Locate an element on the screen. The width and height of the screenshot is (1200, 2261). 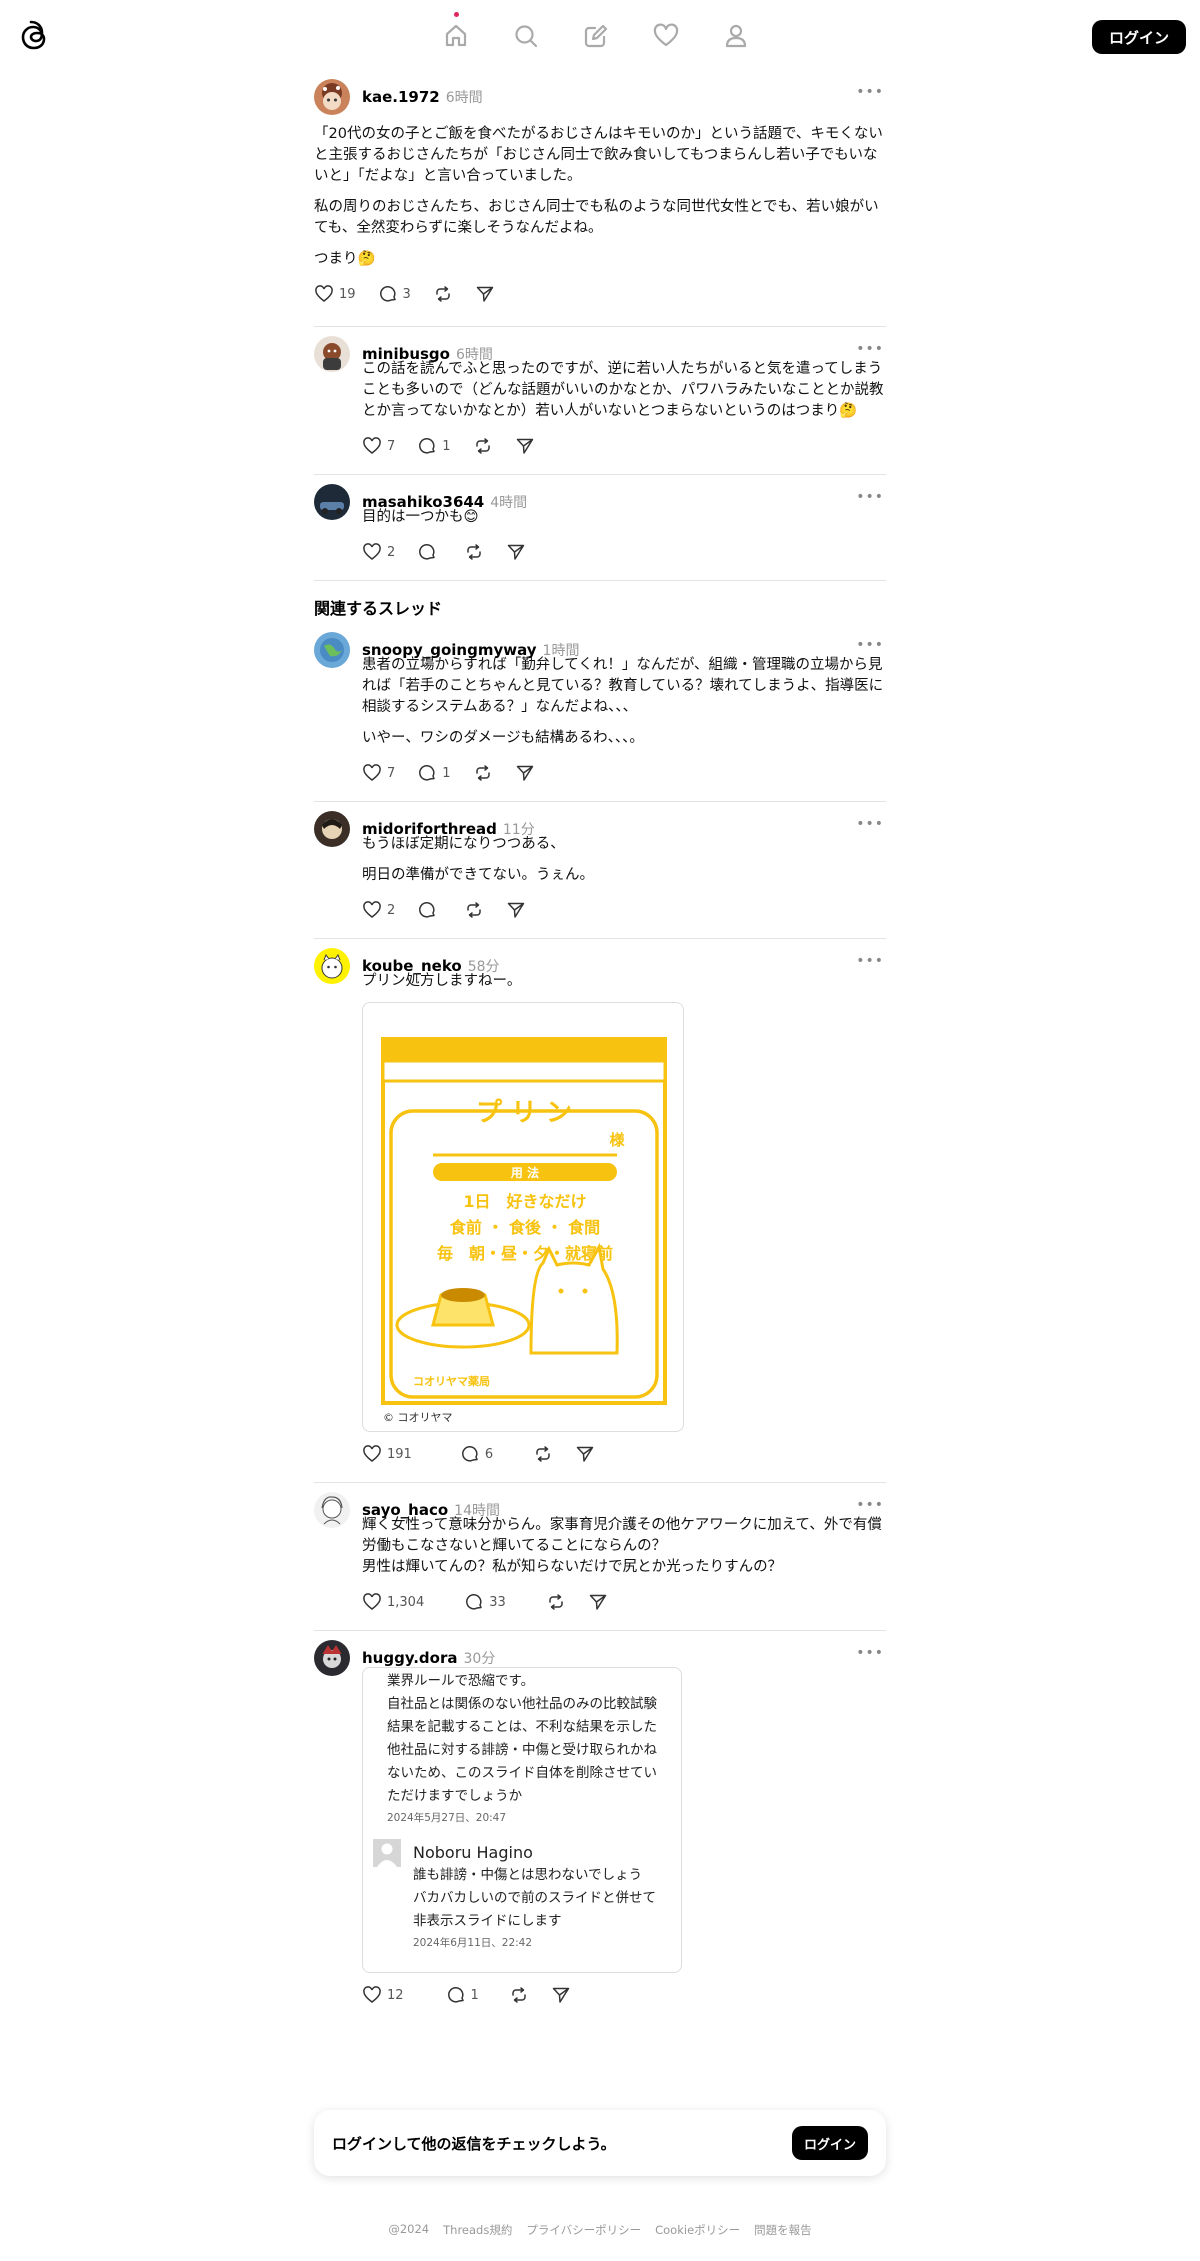
post-actions: 12 1 is located at coordinates (624, 1995).